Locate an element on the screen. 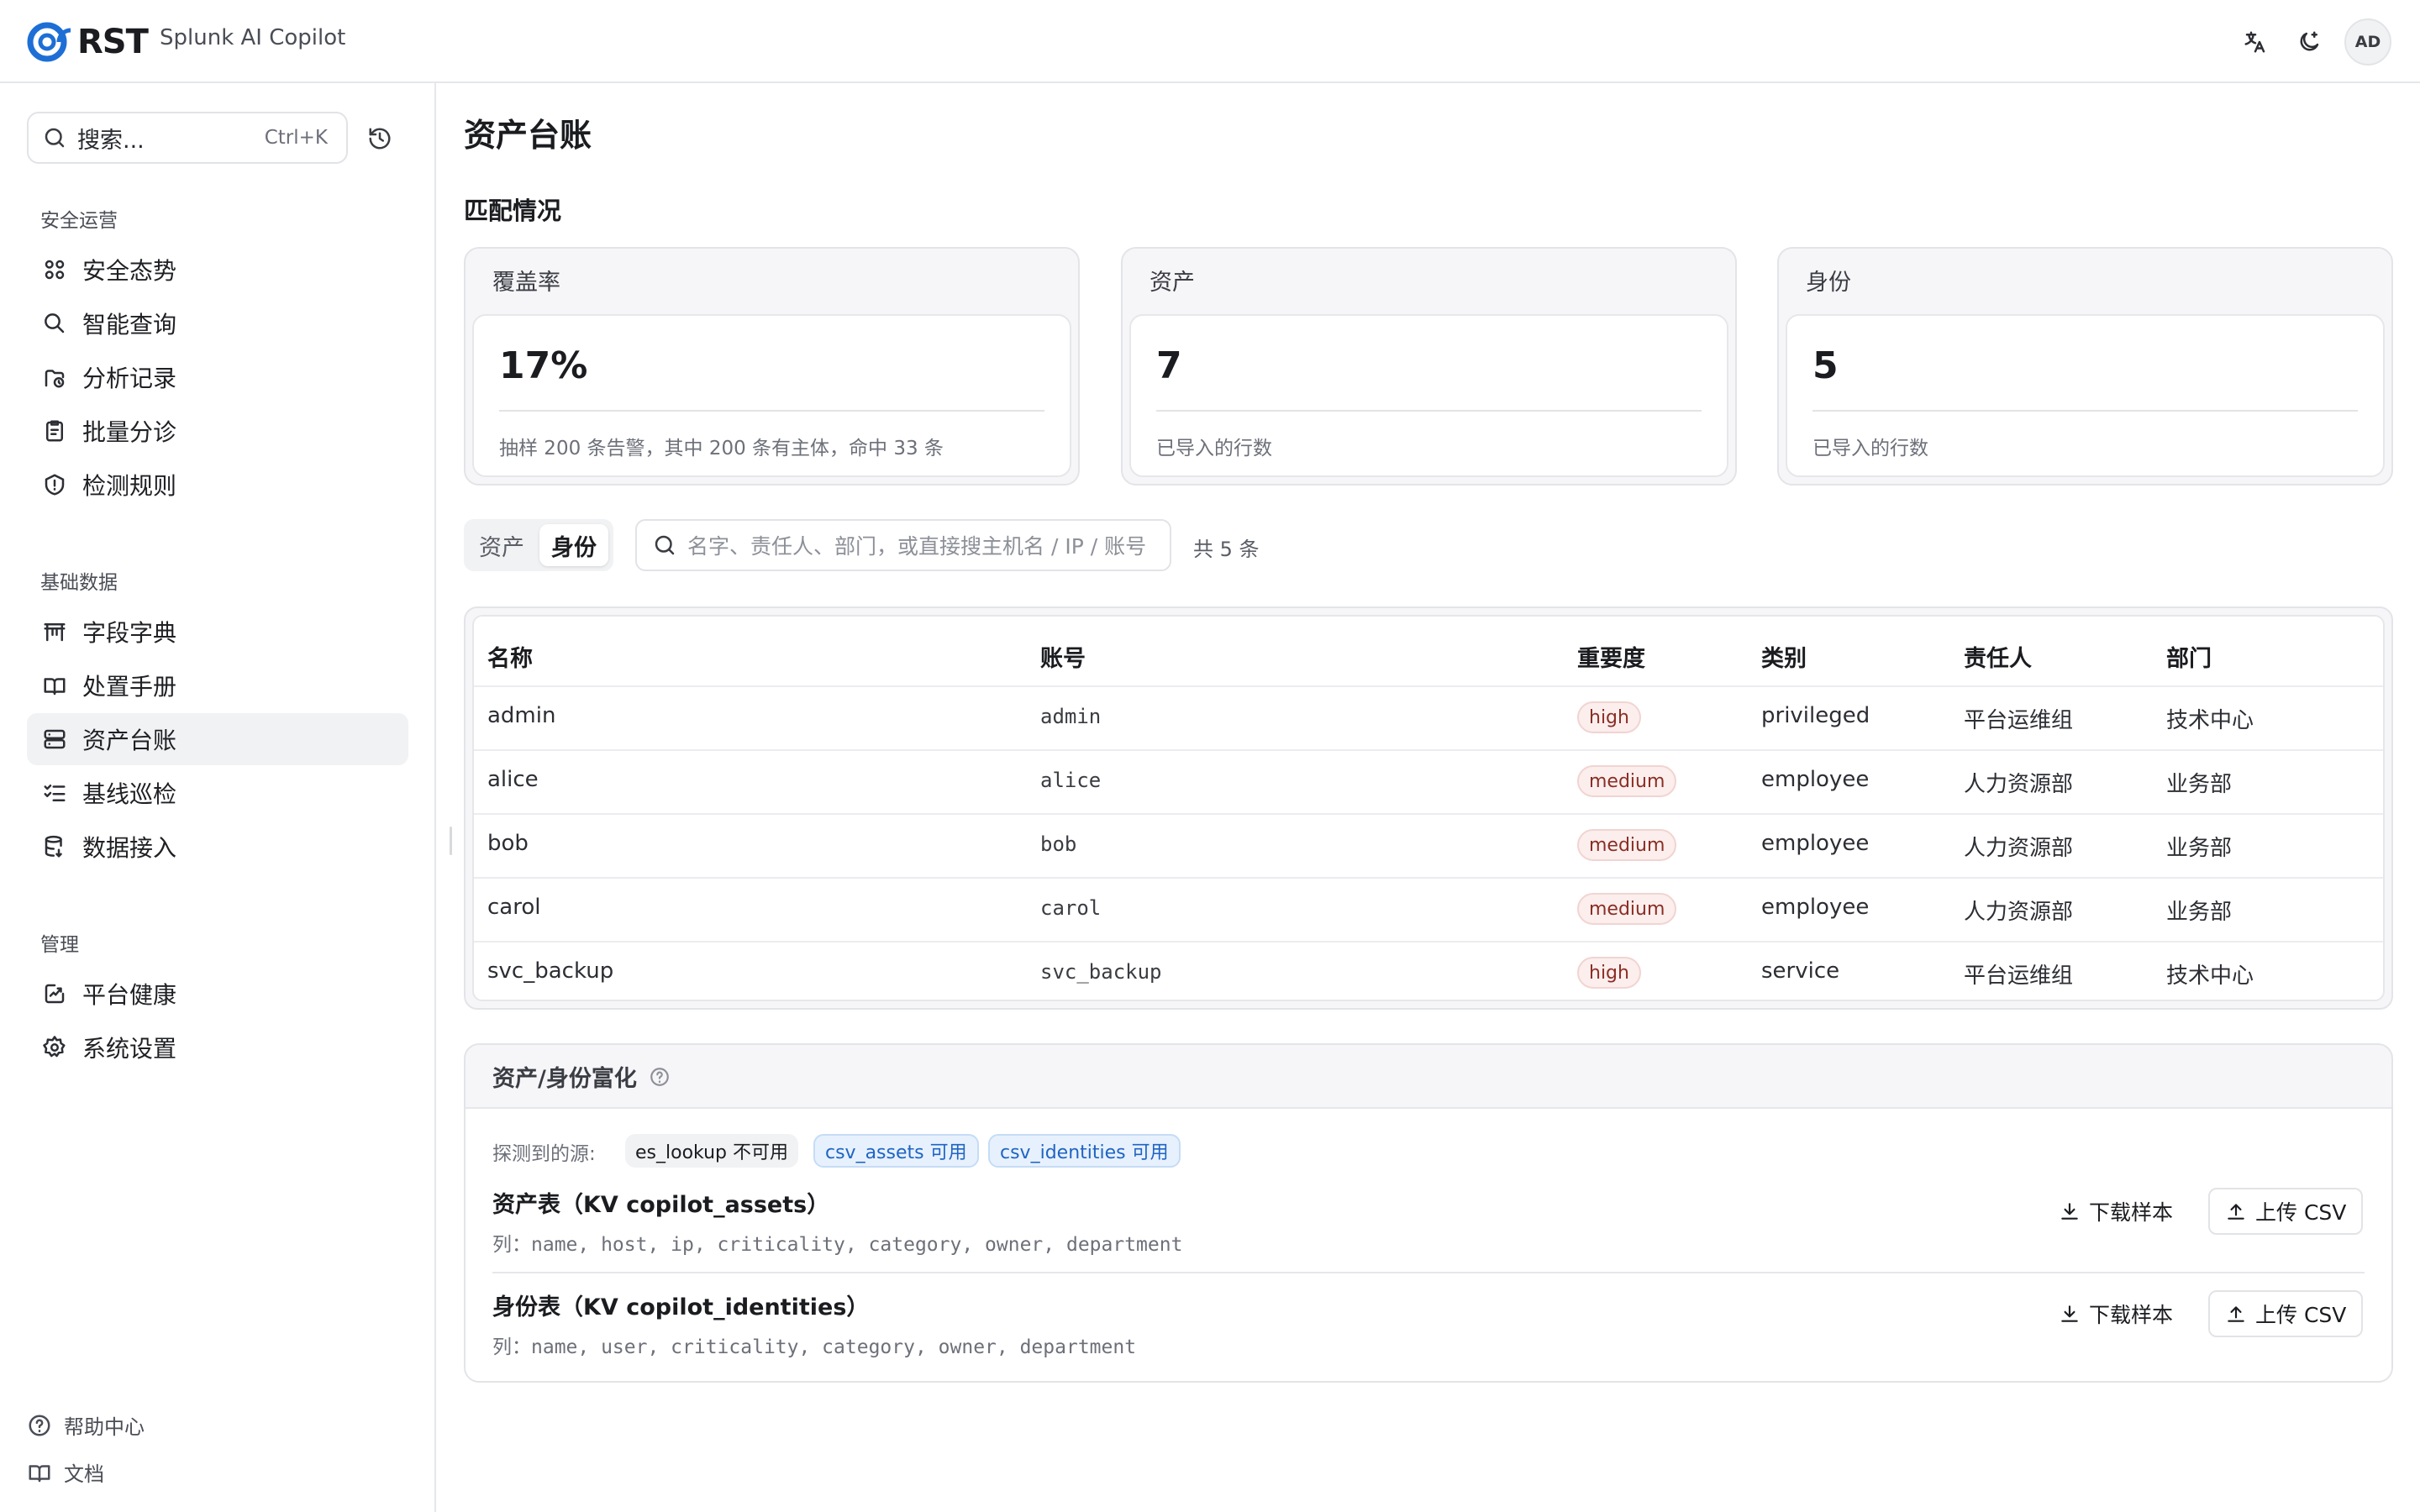  history-folder-icon is located at coordinates (54, 377).